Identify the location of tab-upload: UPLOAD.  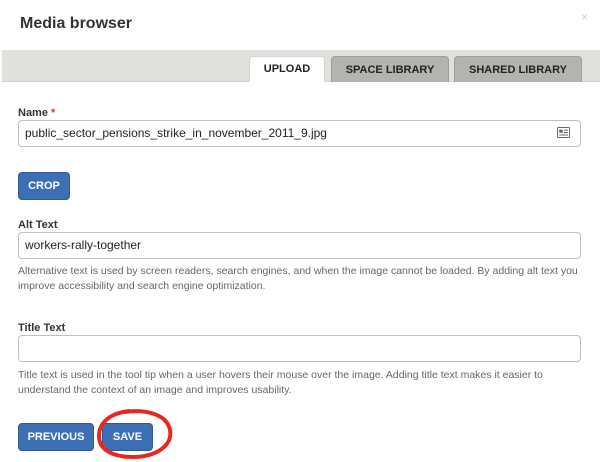
(287, 69).